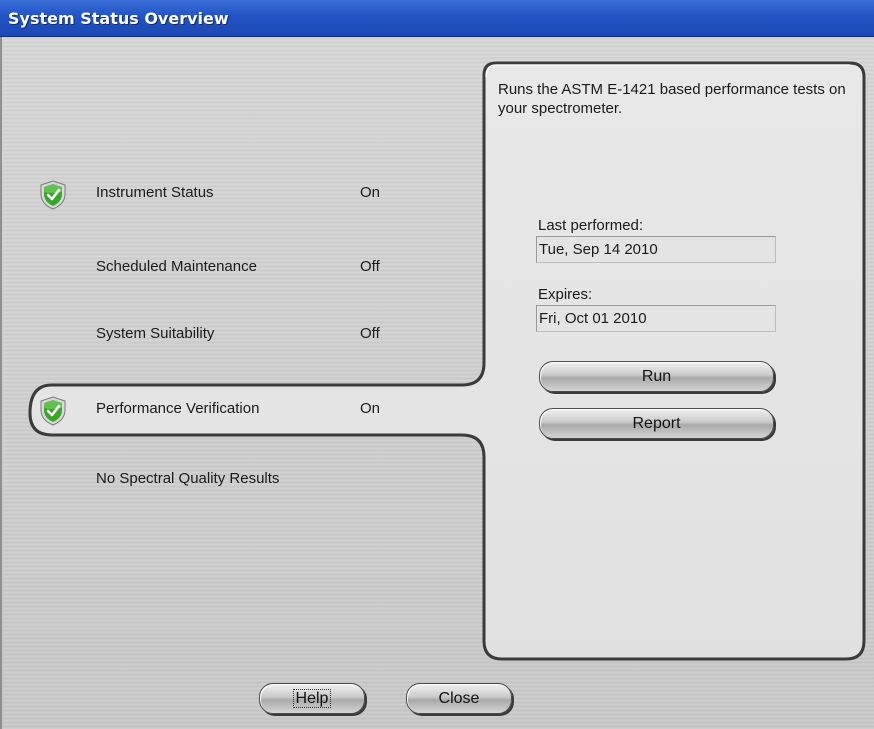 The width and height of the screenshot is (874, 729). What do you see at coordinates (656, 376) in the screenshot?
I see `run-button: Run` at bounding box center [656, 376].